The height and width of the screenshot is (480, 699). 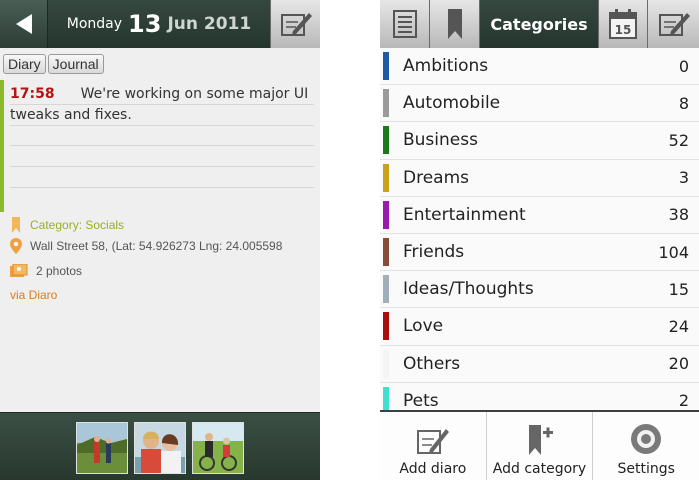 I want to click on tag-diary: Diary, so click(x=24, y=64).